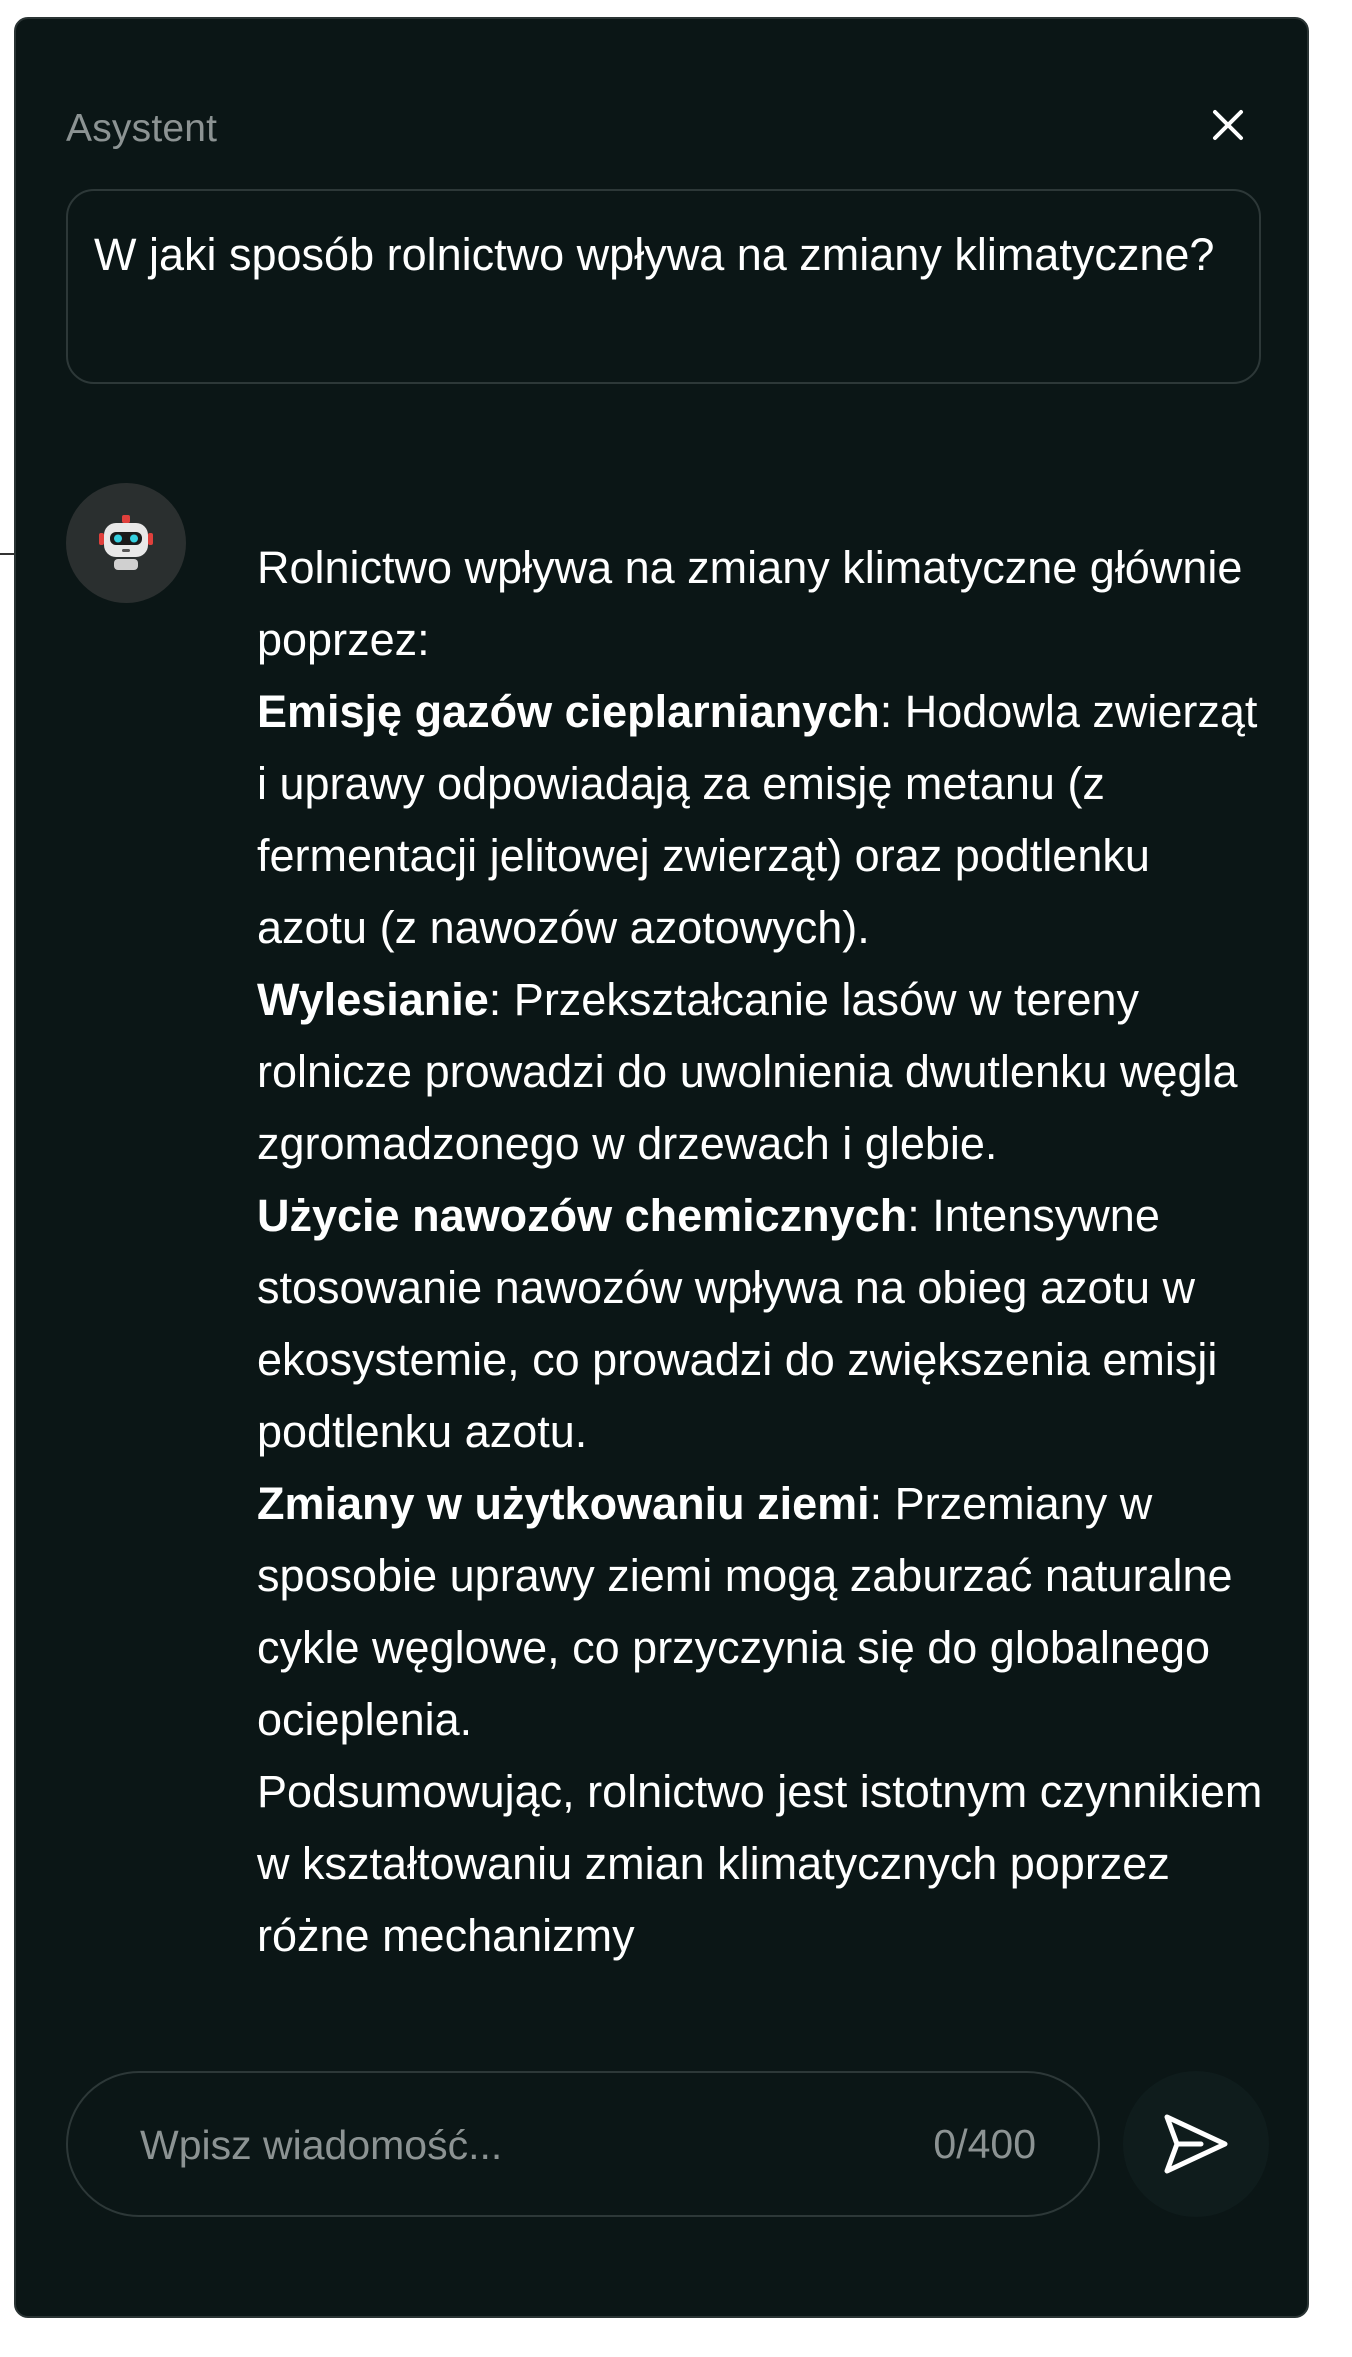  What do you see at coordinates (582, 1215) in the screenshot?
I see `answer-point-title: Użycie nawozów chemicznych` at bounding box center [582, 1215].